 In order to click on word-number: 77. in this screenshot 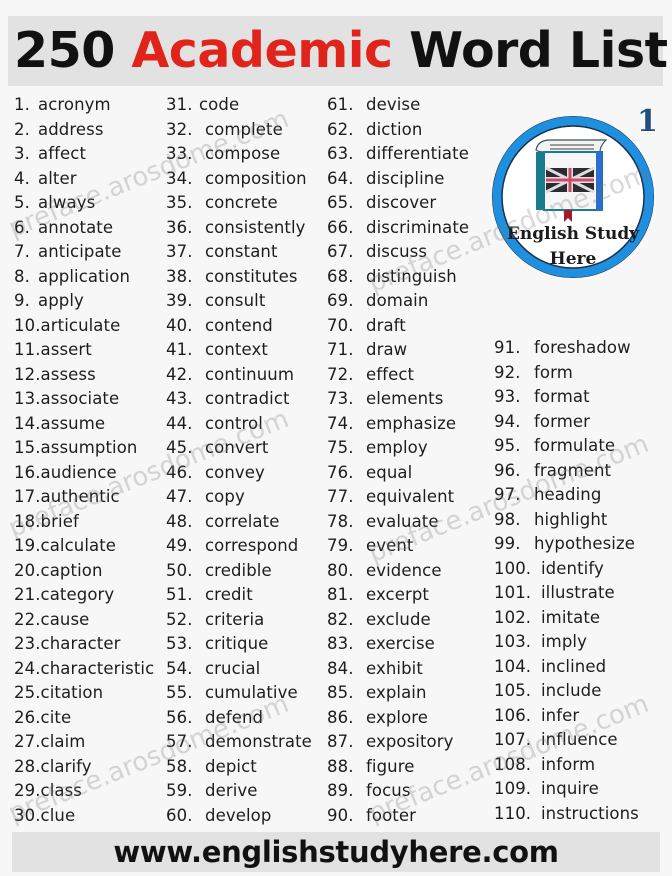, I will do `click(340, 496)`.